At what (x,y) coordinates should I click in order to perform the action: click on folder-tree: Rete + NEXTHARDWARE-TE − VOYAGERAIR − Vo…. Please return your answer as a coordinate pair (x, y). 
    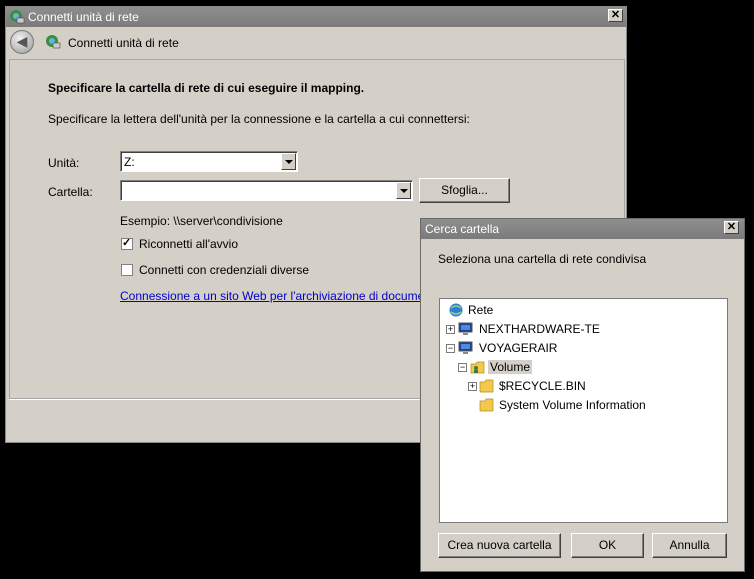
    Looking at the image, I should click on (583, 410).